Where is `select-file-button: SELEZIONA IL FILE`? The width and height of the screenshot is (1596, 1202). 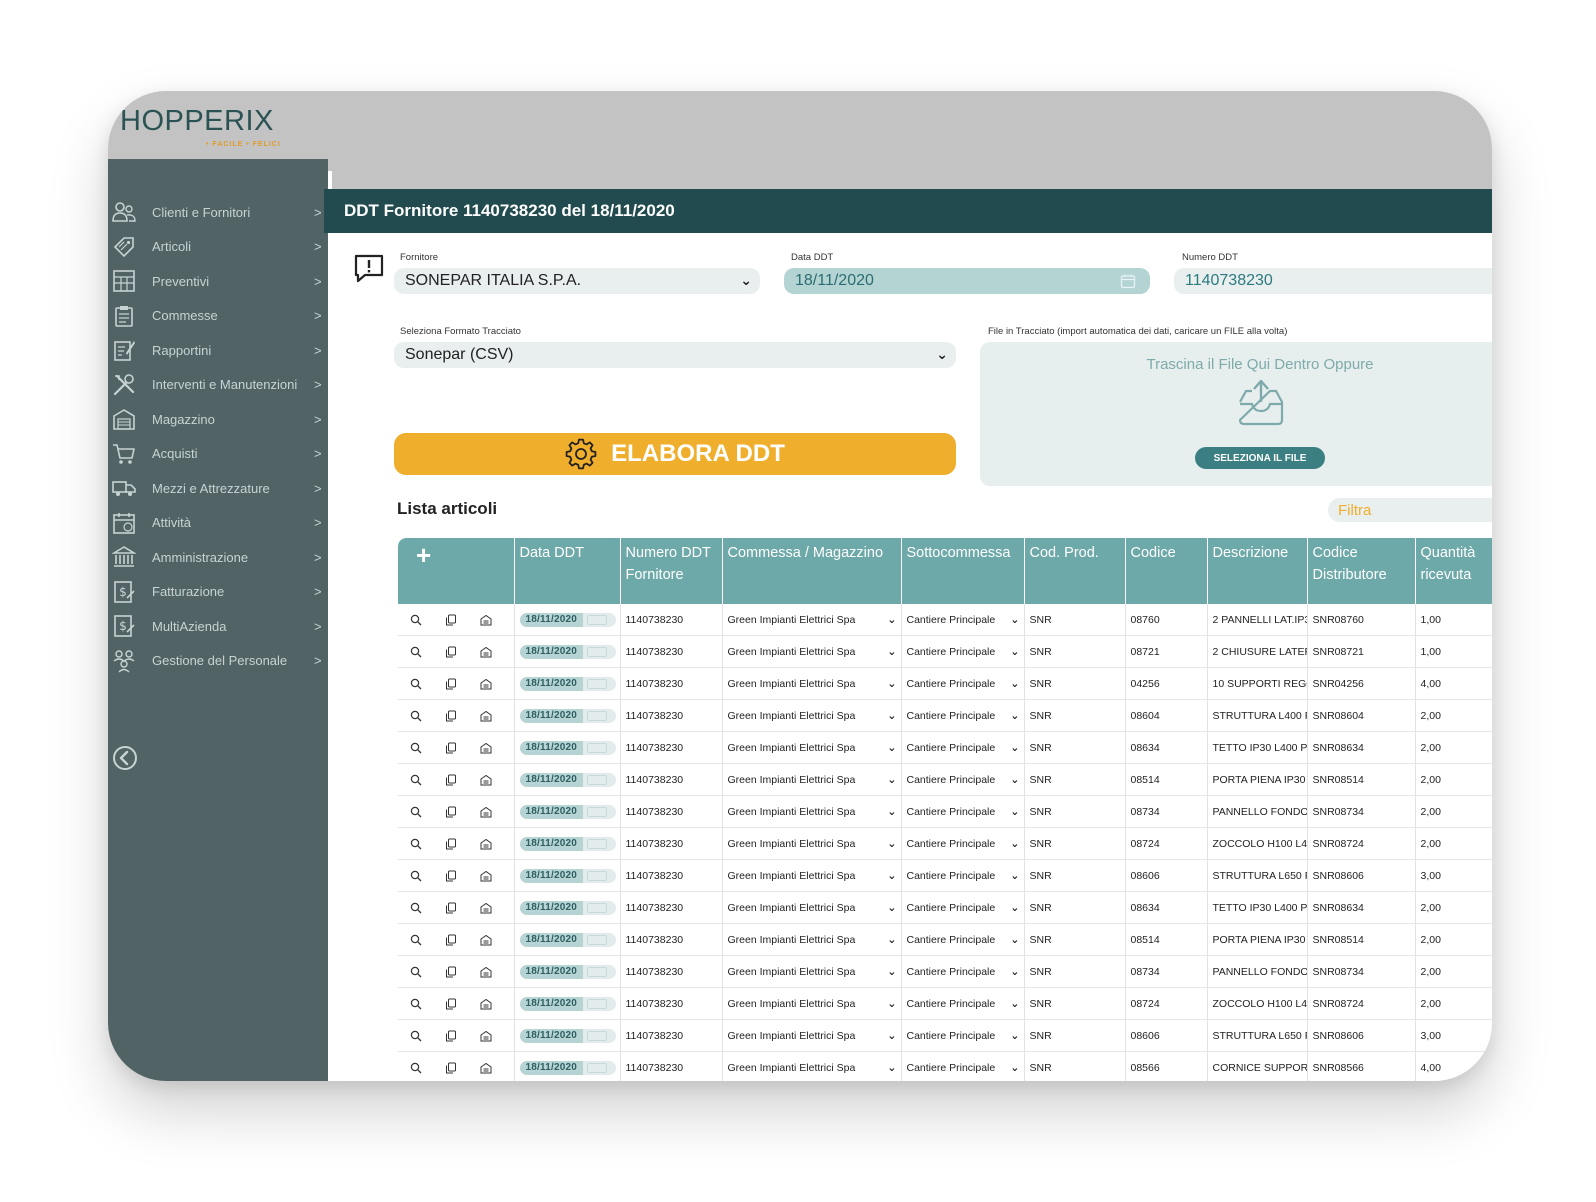
select-file-button: SELEZIONA IL FILE is located at coordinates (1260, 458).